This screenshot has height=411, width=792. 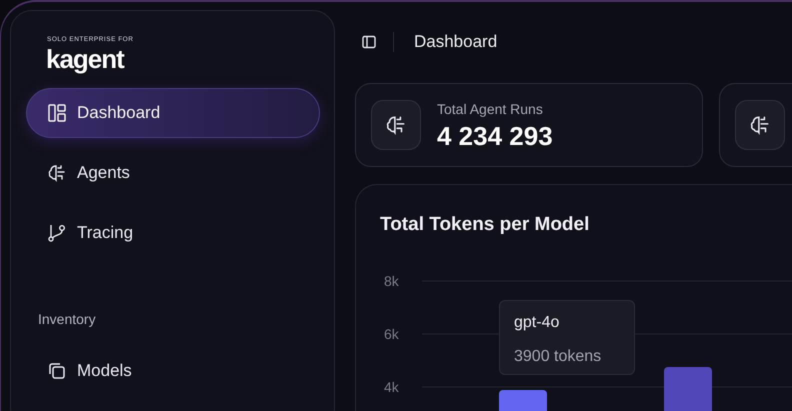 I want to click on nav-item: Dashboard, so click(x=173, y=113).